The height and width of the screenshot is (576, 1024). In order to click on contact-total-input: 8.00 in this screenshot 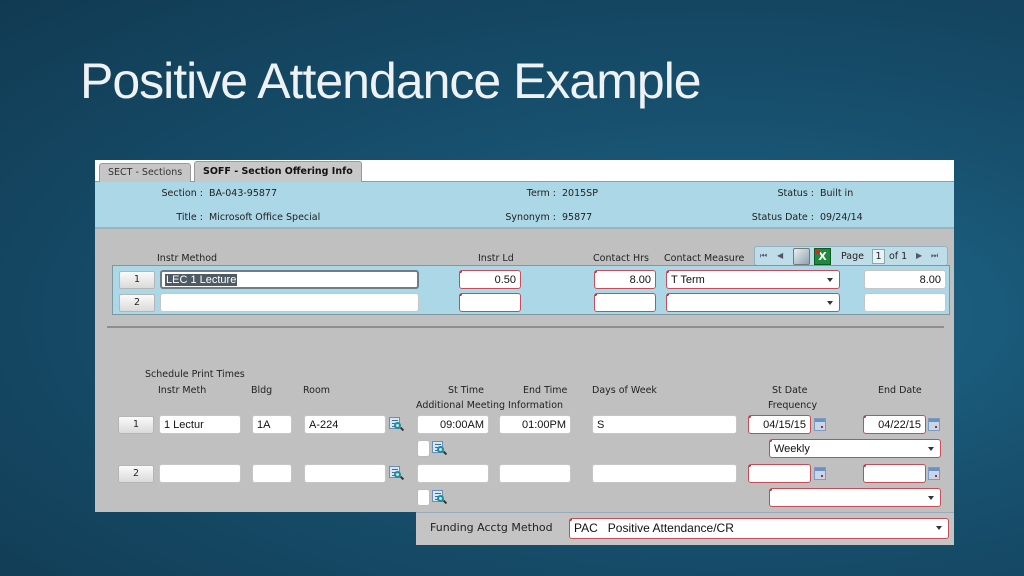, I will do `click(905, 279)`.